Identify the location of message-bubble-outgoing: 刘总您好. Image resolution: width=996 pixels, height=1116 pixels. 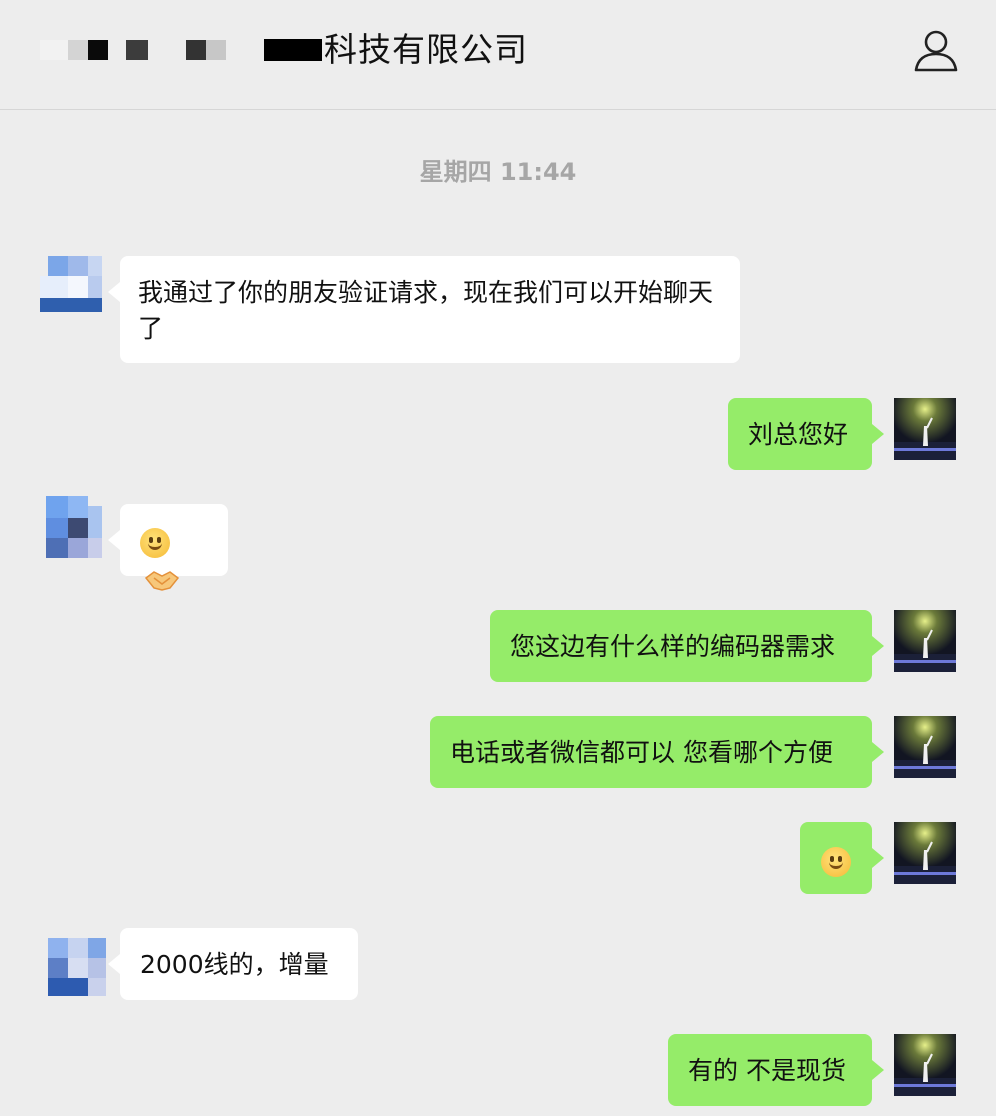
(806, 434).